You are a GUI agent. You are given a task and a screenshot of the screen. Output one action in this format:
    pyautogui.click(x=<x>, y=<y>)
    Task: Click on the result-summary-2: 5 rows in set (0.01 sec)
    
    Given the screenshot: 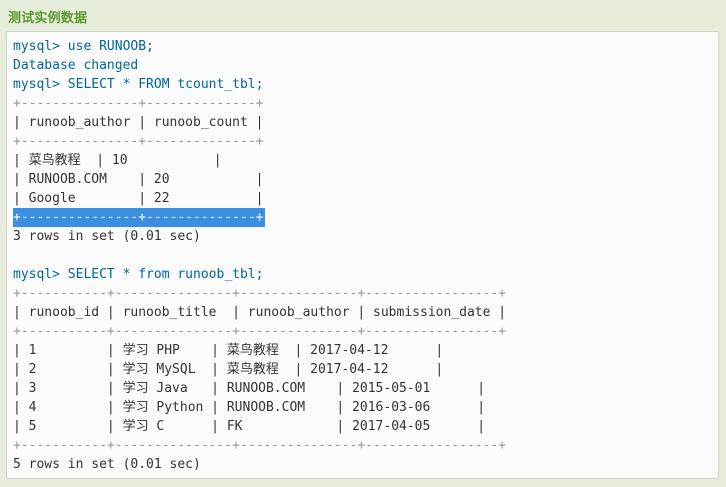 What is the action you would take?
    pyautogui.click(x=107, y=464)
    